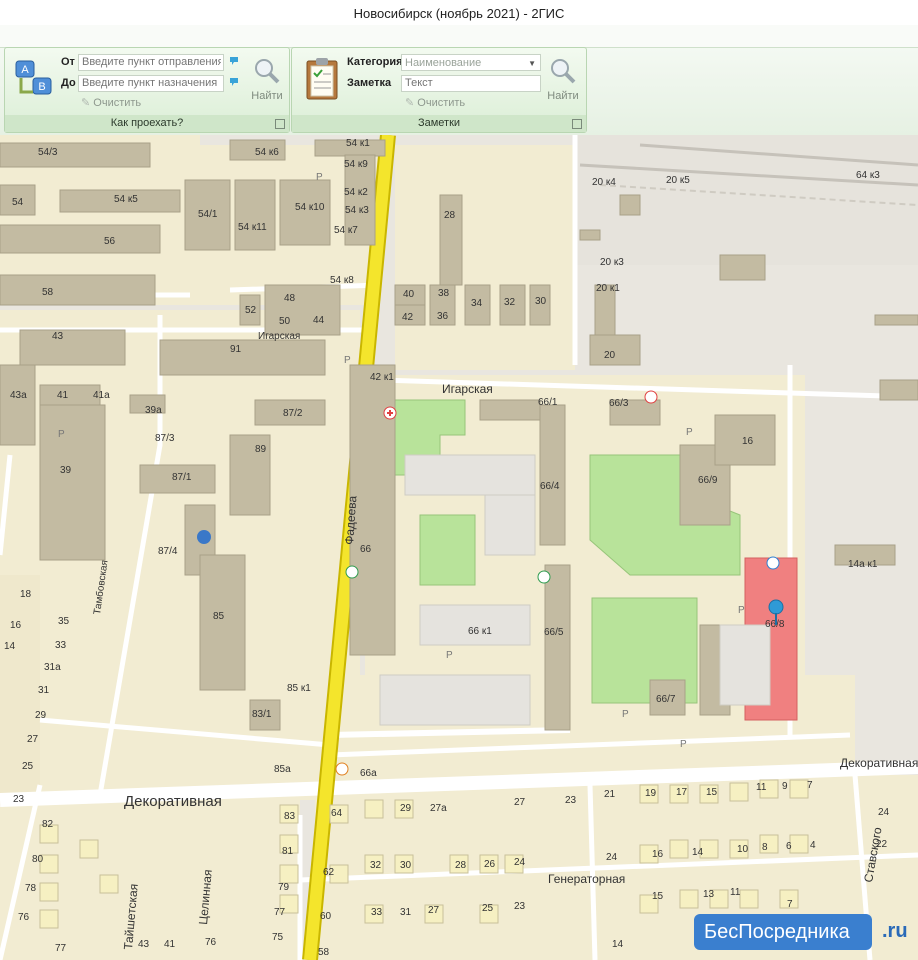 The width and height of the screenshot is (918, 960). What do you see at coordinates (234, 61) in the screenshot?
I see `from-pick-icon` at bounding box center [234, 61].